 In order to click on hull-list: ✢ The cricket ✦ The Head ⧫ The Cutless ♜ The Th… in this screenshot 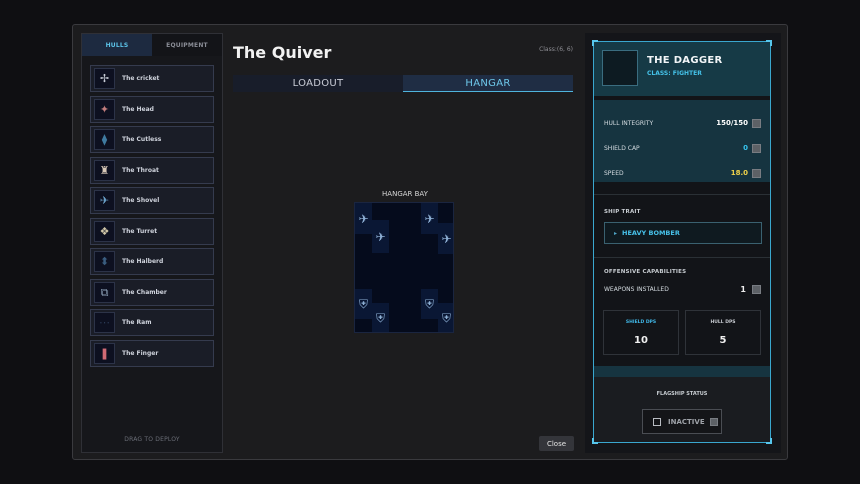, I will do `click(152, 211)`.